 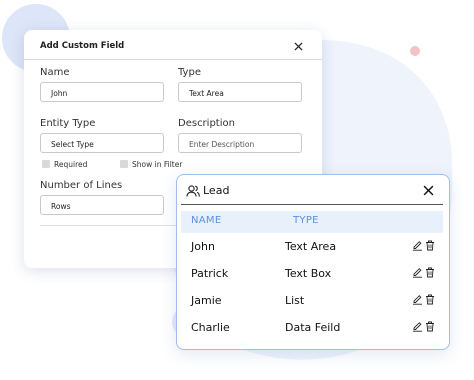 I want to click on column-header-type: TYPE, so click(x=306, y=220).